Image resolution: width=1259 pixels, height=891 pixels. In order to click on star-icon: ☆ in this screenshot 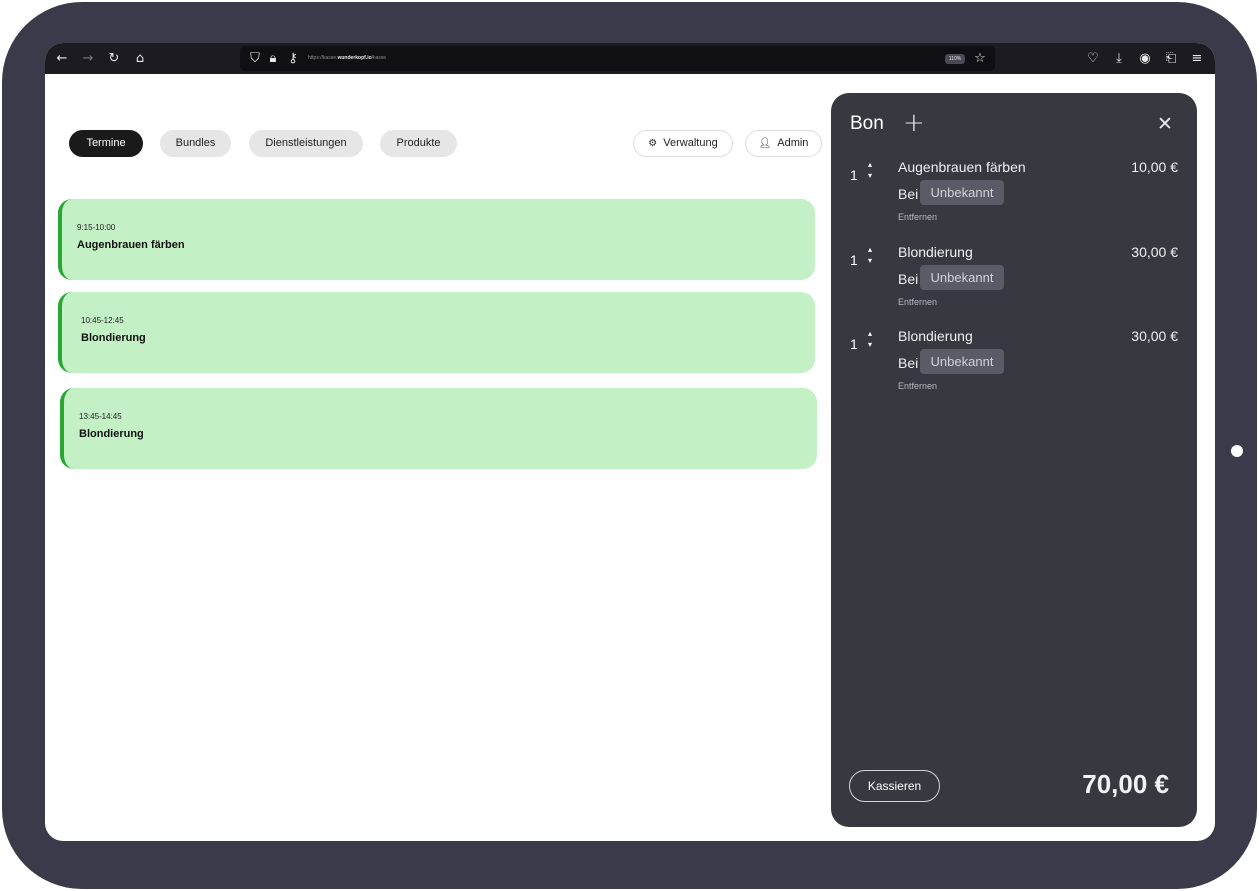, I will do `click(980, 58)`.